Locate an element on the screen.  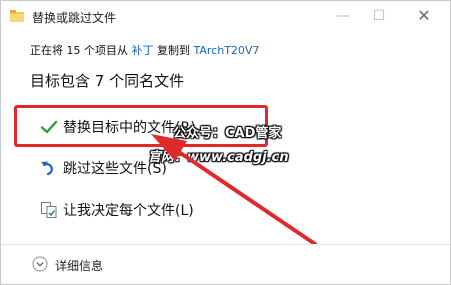
minimize-button: — is located at coordinates (343, 16).